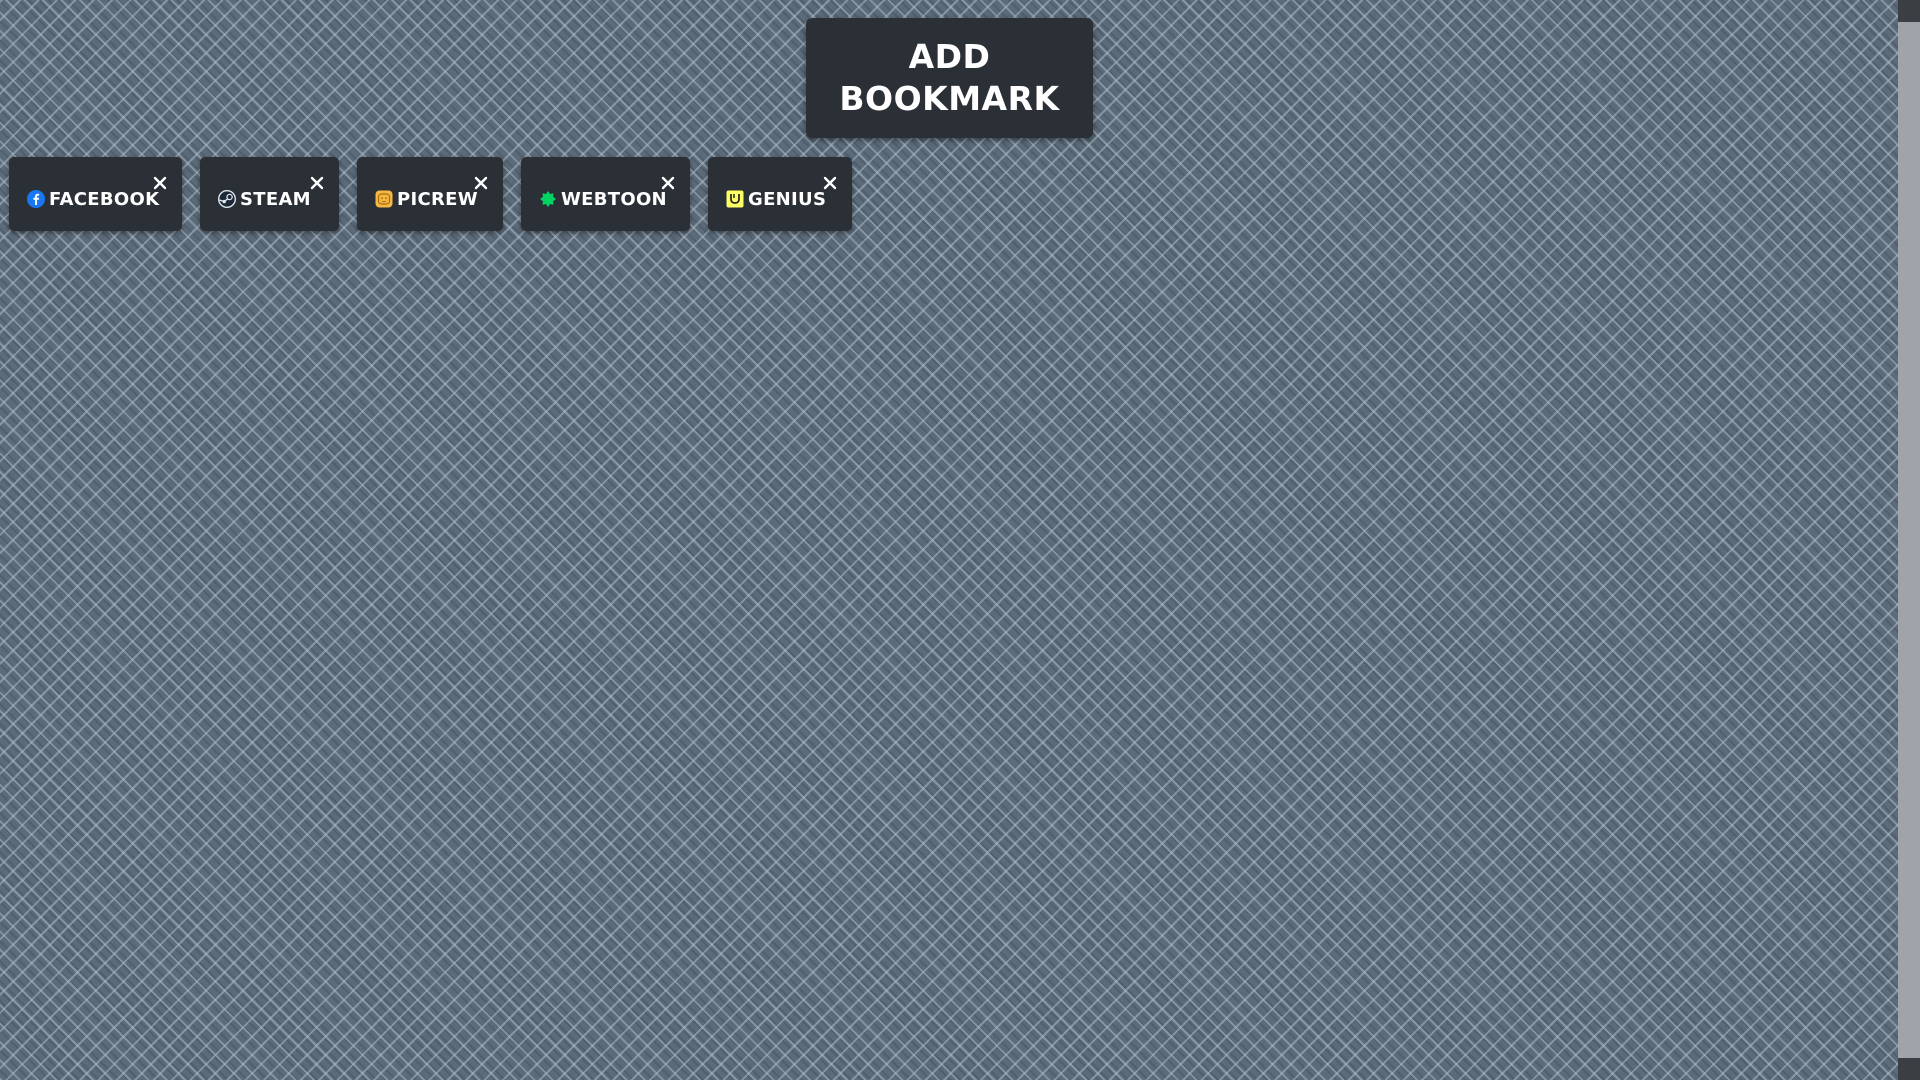  I want to click on scroll-up-button, so click(1909, 11).